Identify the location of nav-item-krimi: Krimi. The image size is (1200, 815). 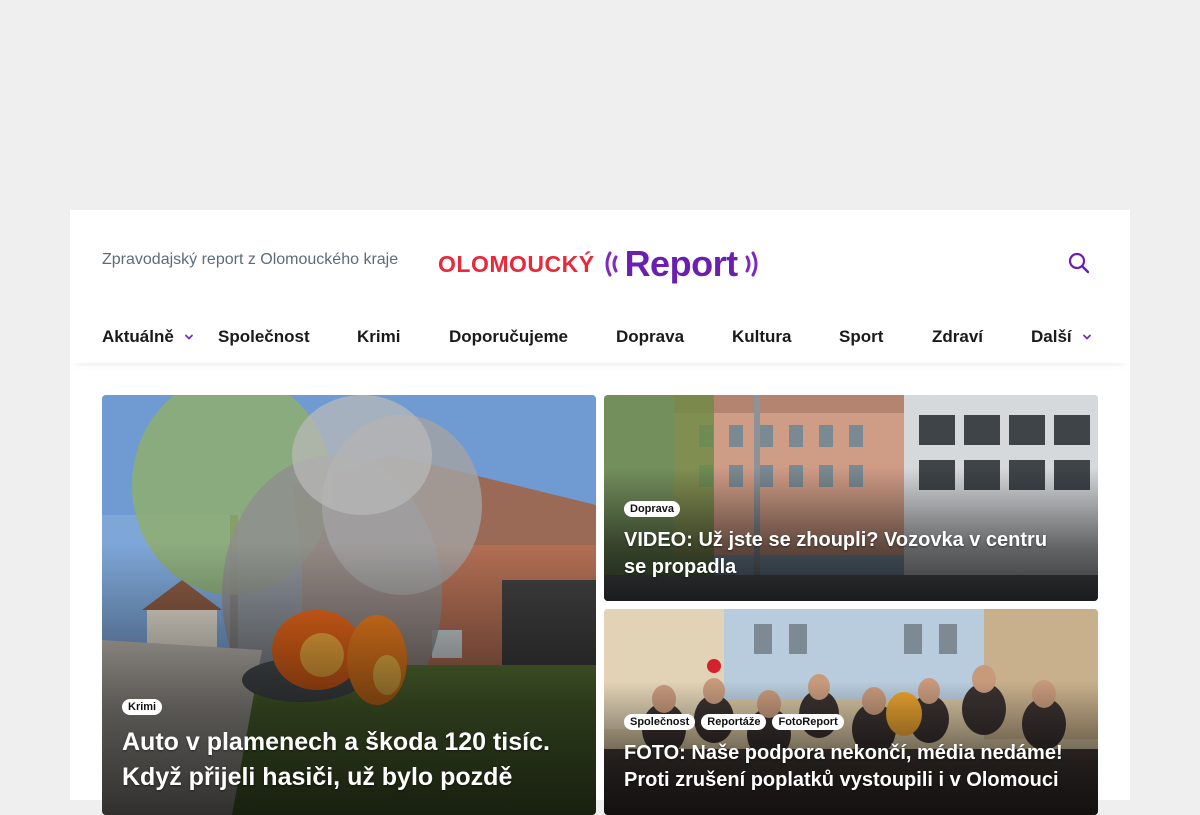
(378, 337).